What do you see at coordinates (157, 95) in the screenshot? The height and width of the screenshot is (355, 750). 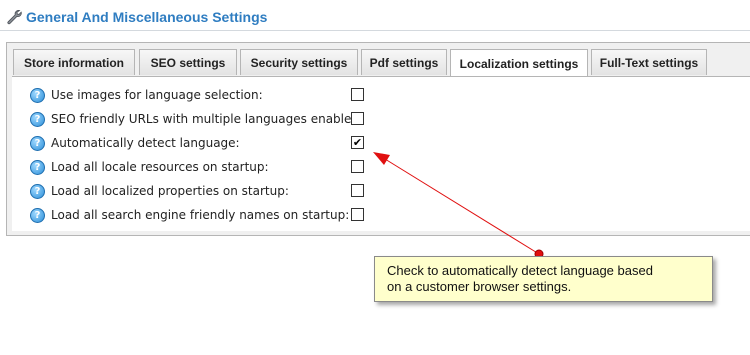 I see `setting-label: Use images for language selection:` at bounding box center [157, 95].